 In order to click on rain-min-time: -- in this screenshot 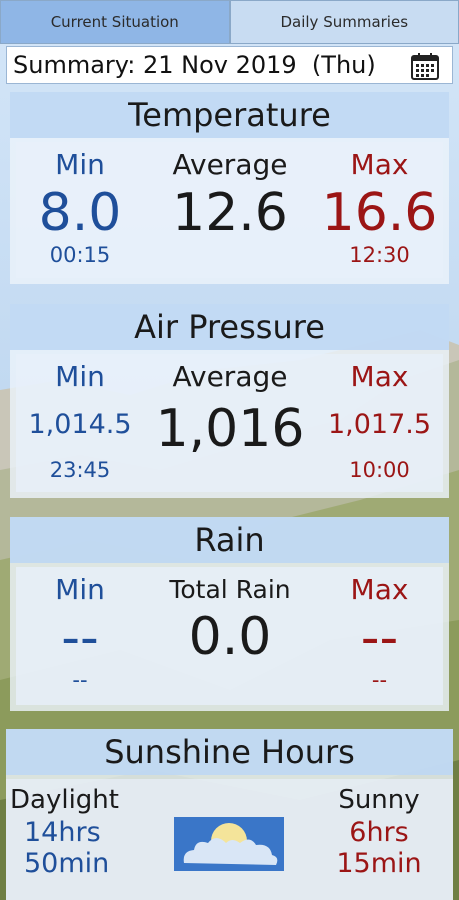, I will do `click(80, 680)`.